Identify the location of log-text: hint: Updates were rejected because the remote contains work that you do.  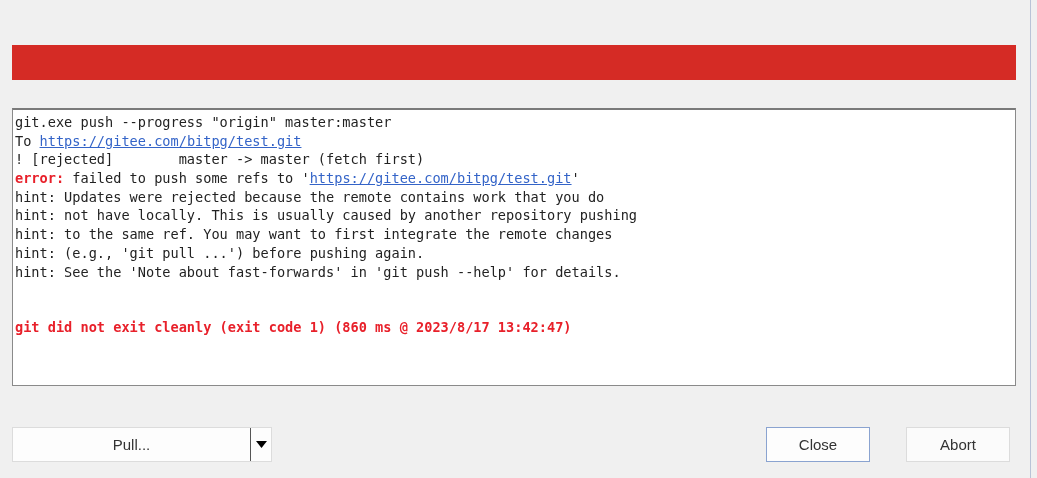
(310, 196).